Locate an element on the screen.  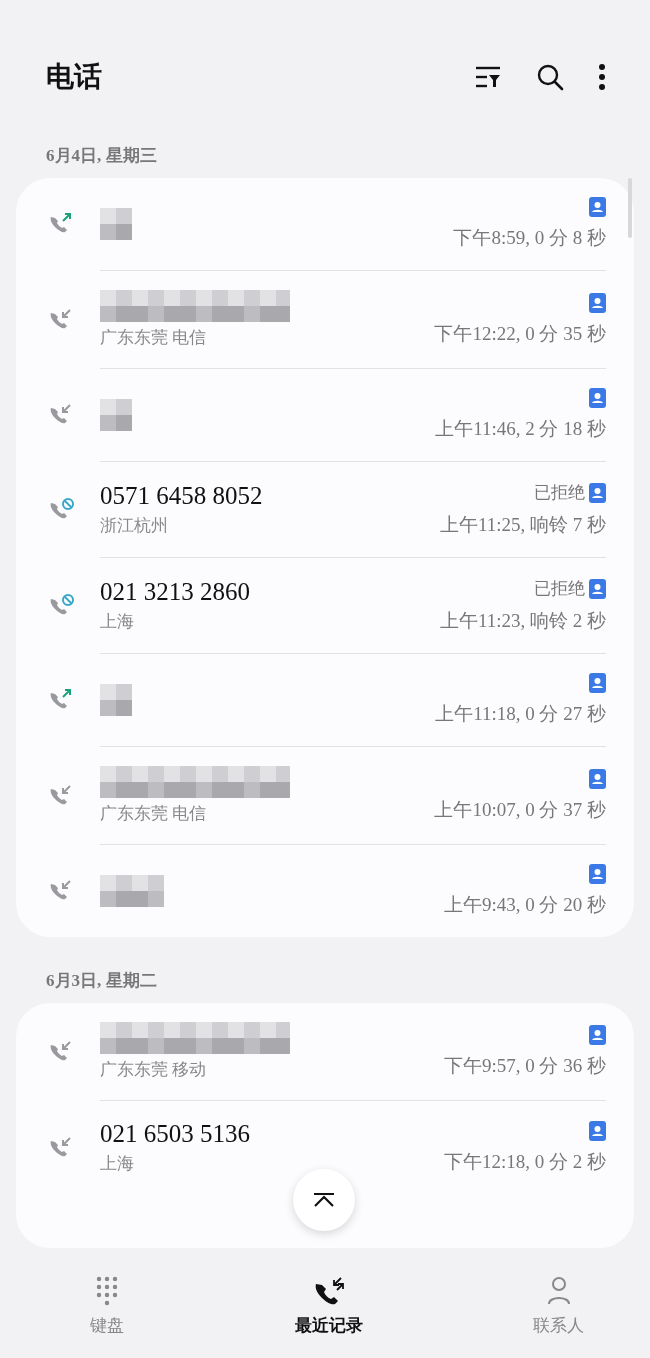
call-time: 上午11:23, 响铃 2 秒 is located at coordinates (522, 621).